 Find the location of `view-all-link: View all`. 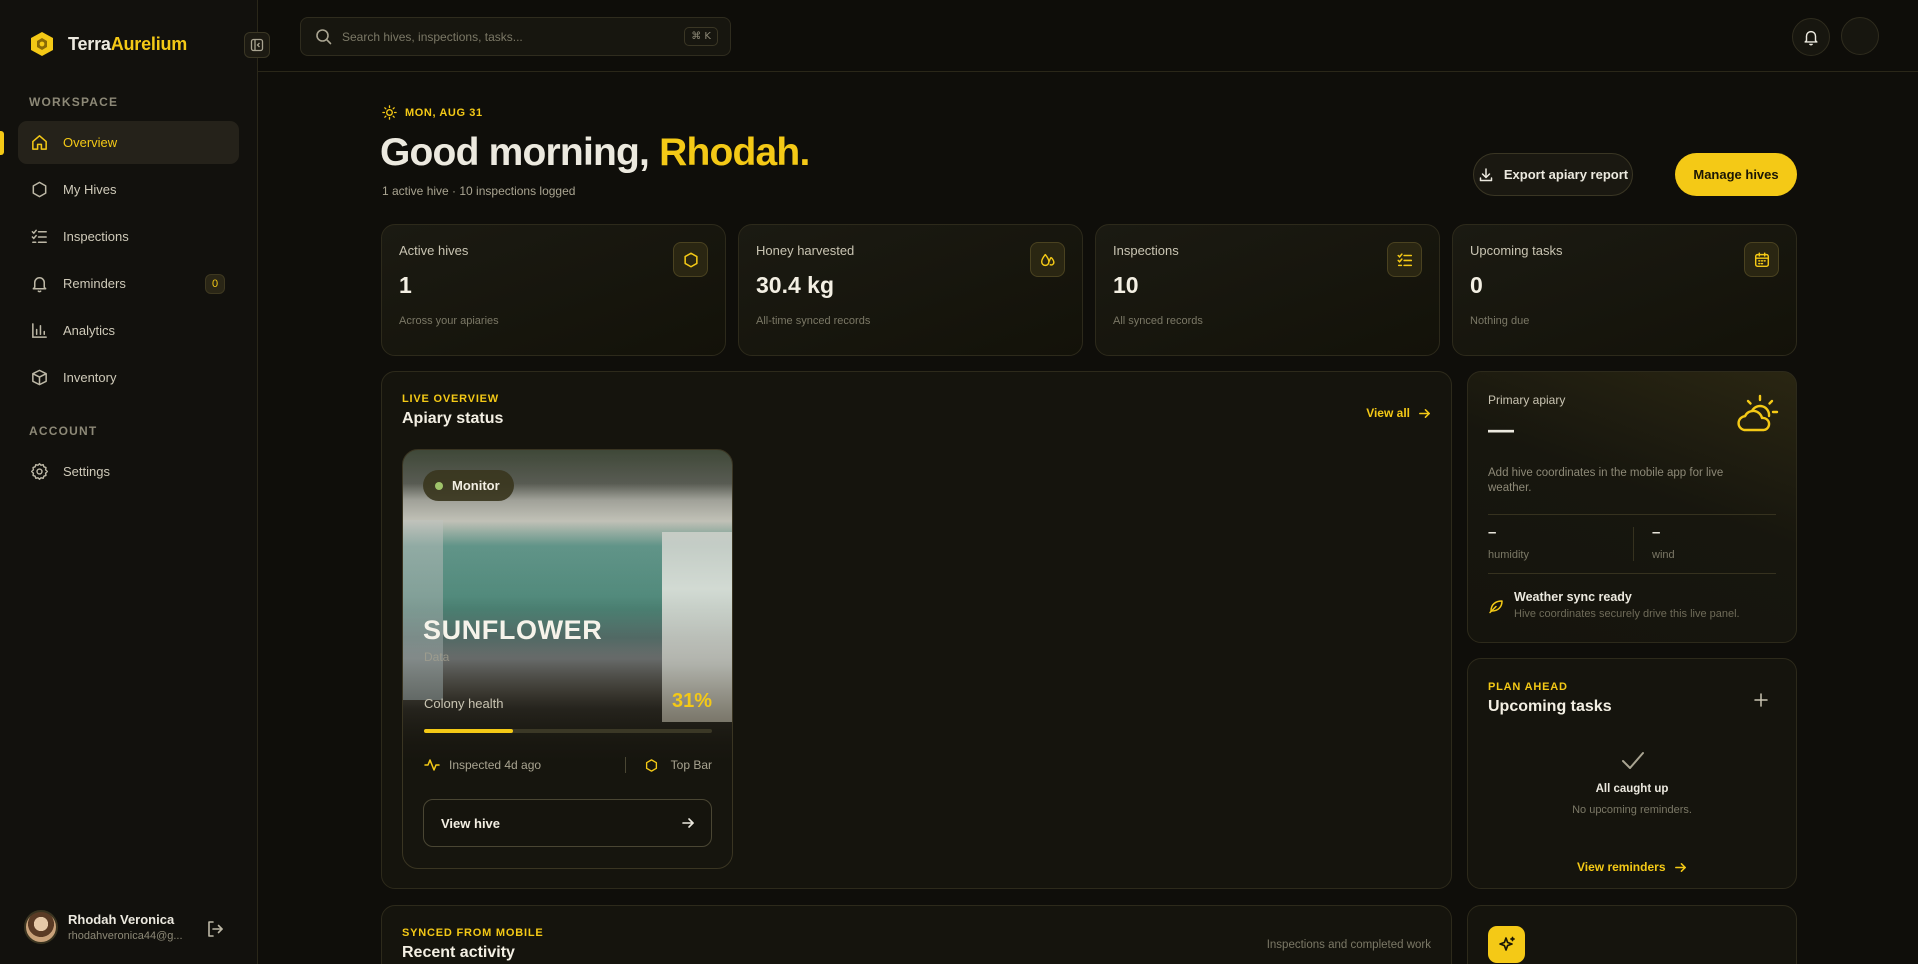

view-all-link: View all is located at coordinates (1398, 413).